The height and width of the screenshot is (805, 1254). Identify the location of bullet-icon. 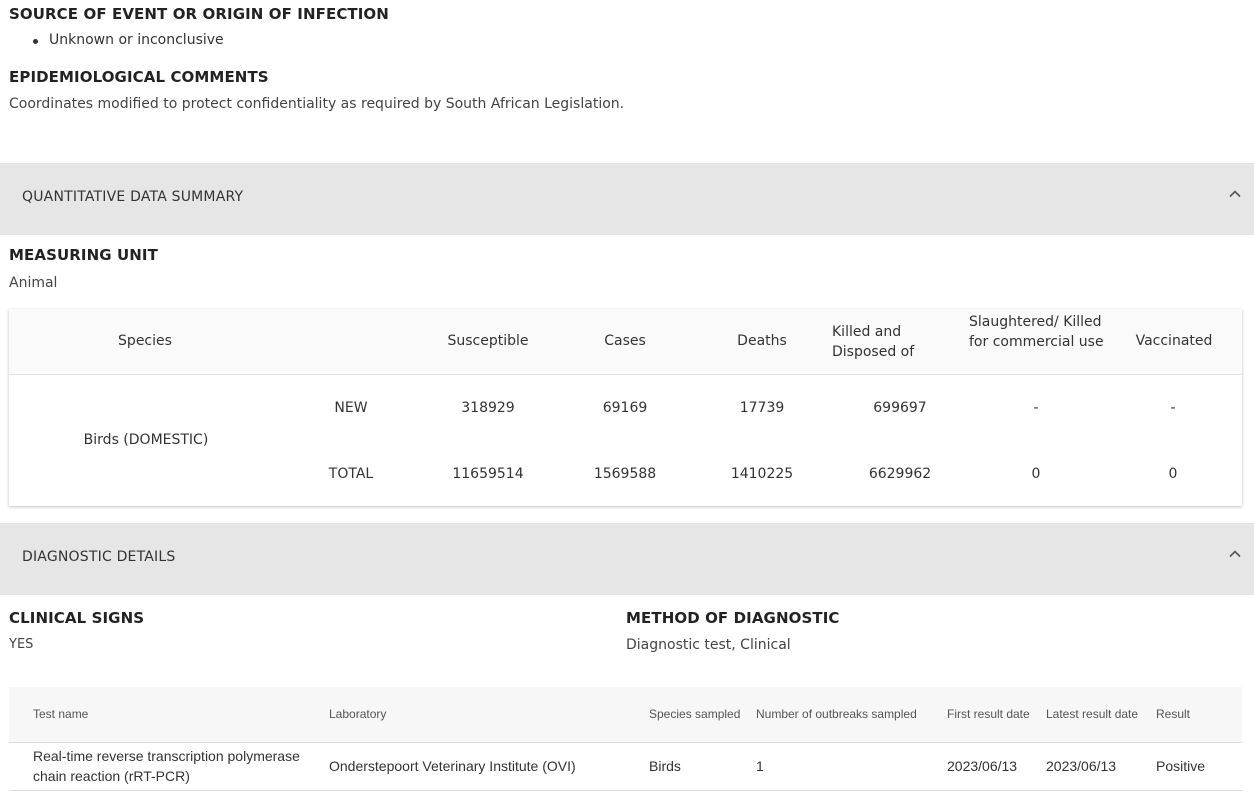
(35, 41).